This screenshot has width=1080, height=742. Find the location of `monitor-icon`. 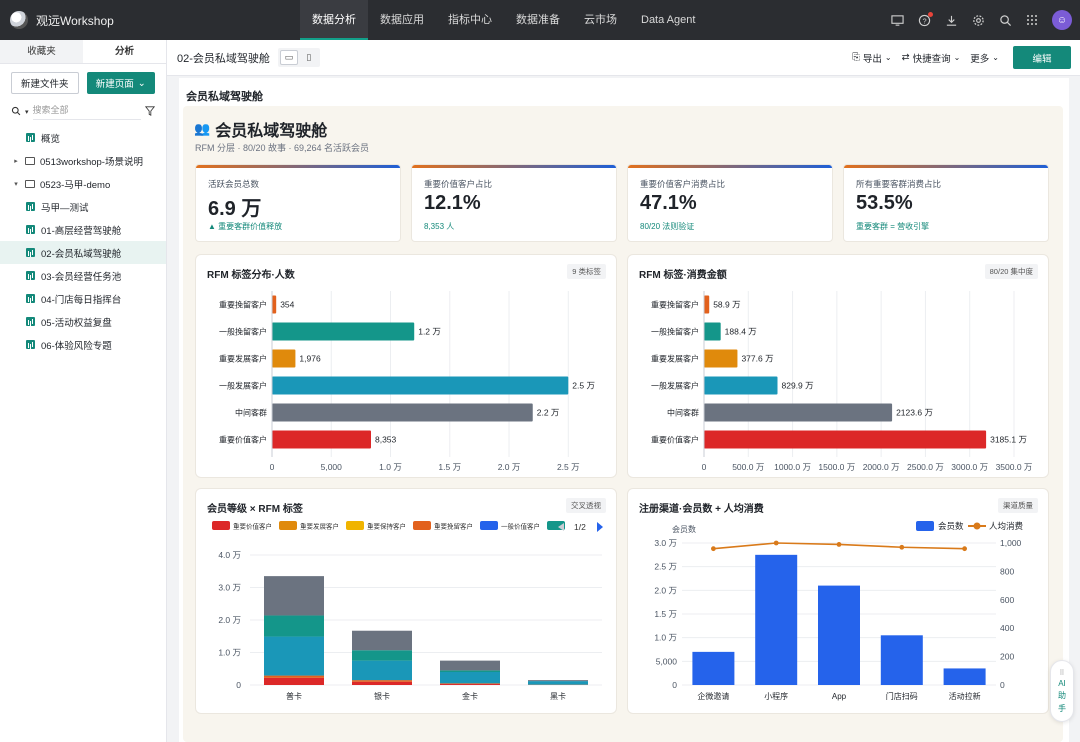

monitor-icon is located at coordinates (897, 20).